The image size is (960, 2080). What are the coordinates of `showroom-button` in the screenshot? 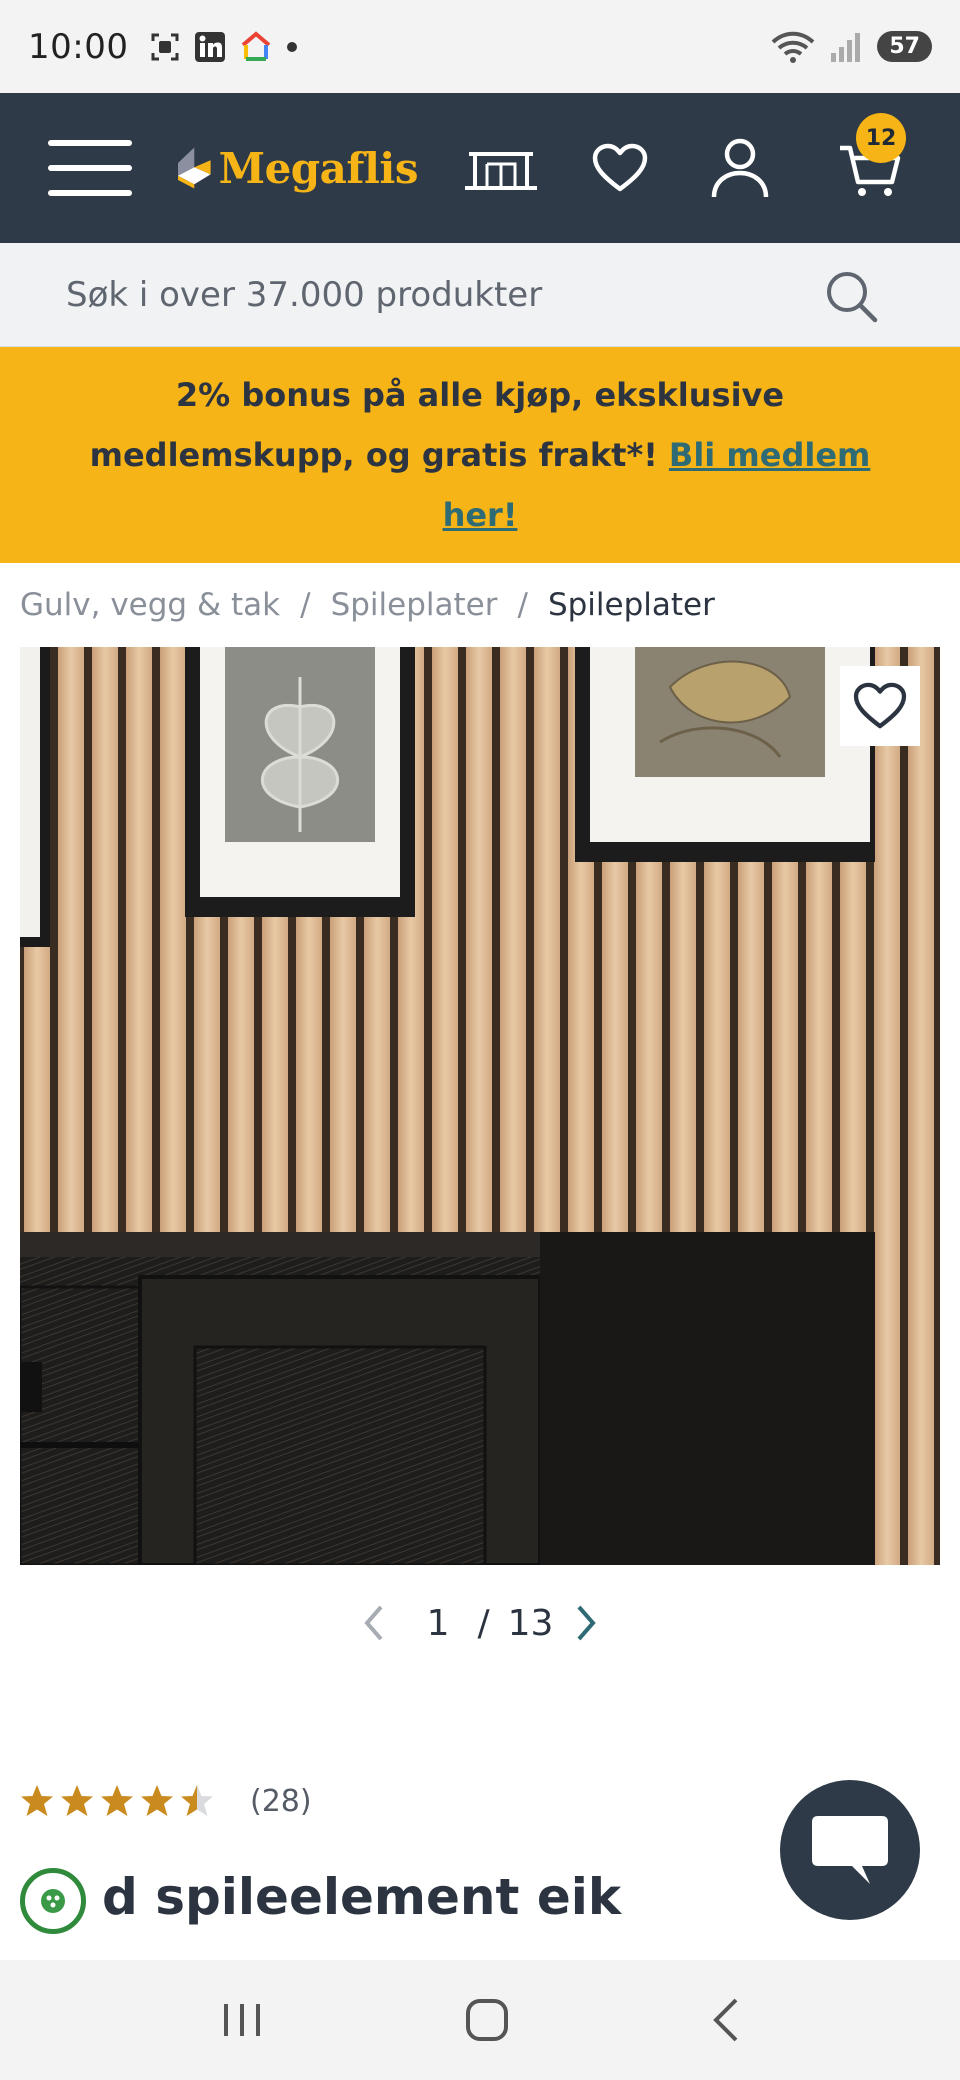 It's located at (501, 168).